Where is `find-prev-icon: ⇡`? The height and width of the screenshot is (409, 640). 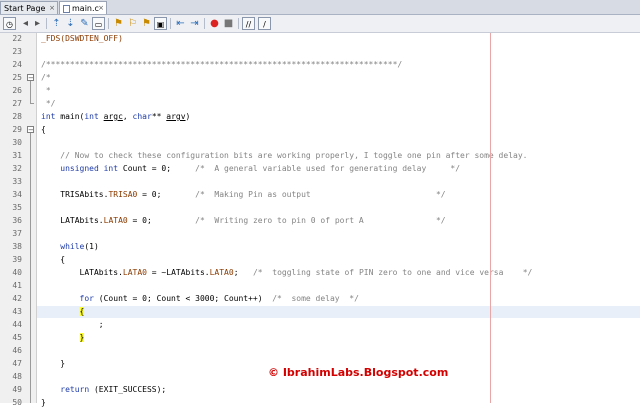
find-prev-icon: ⇡ is located at coordinates (56, 23).